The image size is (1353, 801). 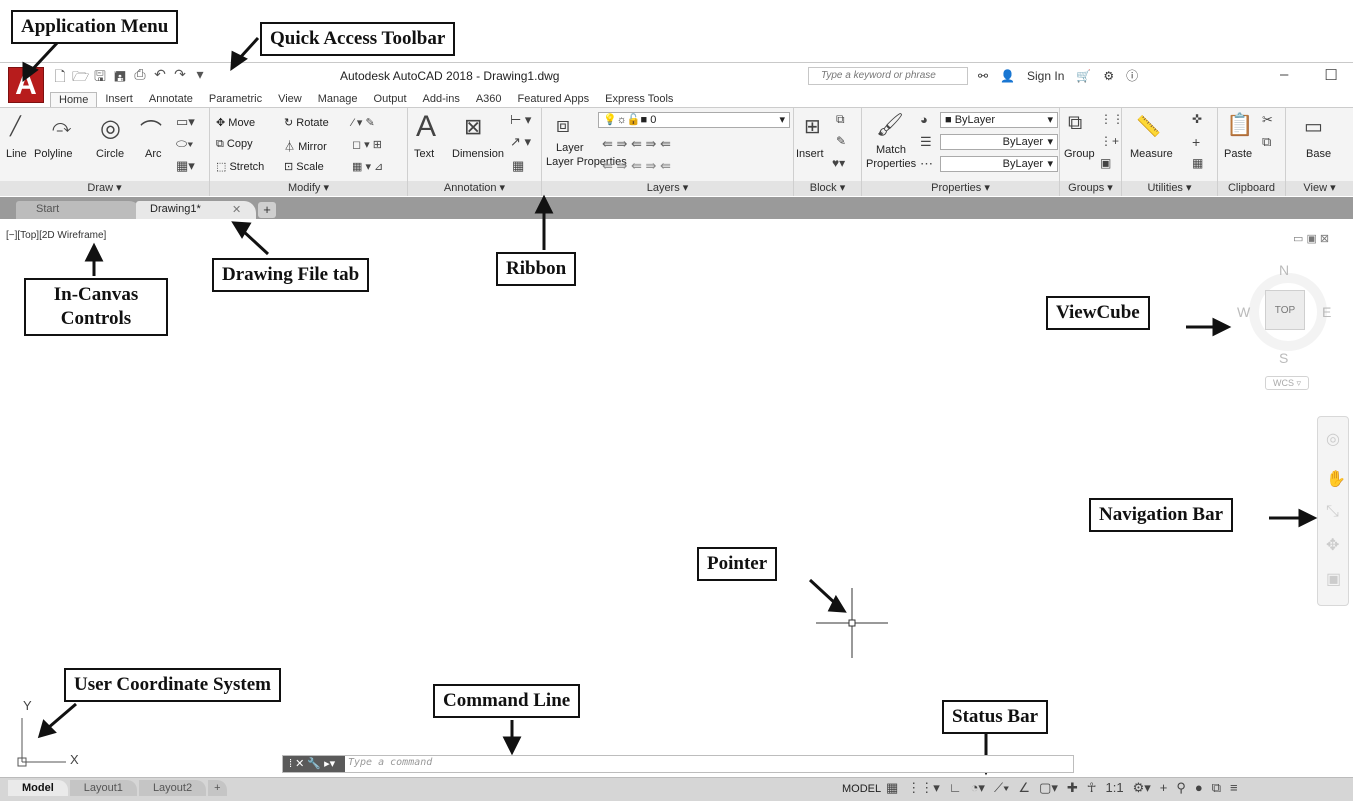 I want to click on callout-in-canvas-controls: In-Canvas Controls, so click(x=96, y=307).